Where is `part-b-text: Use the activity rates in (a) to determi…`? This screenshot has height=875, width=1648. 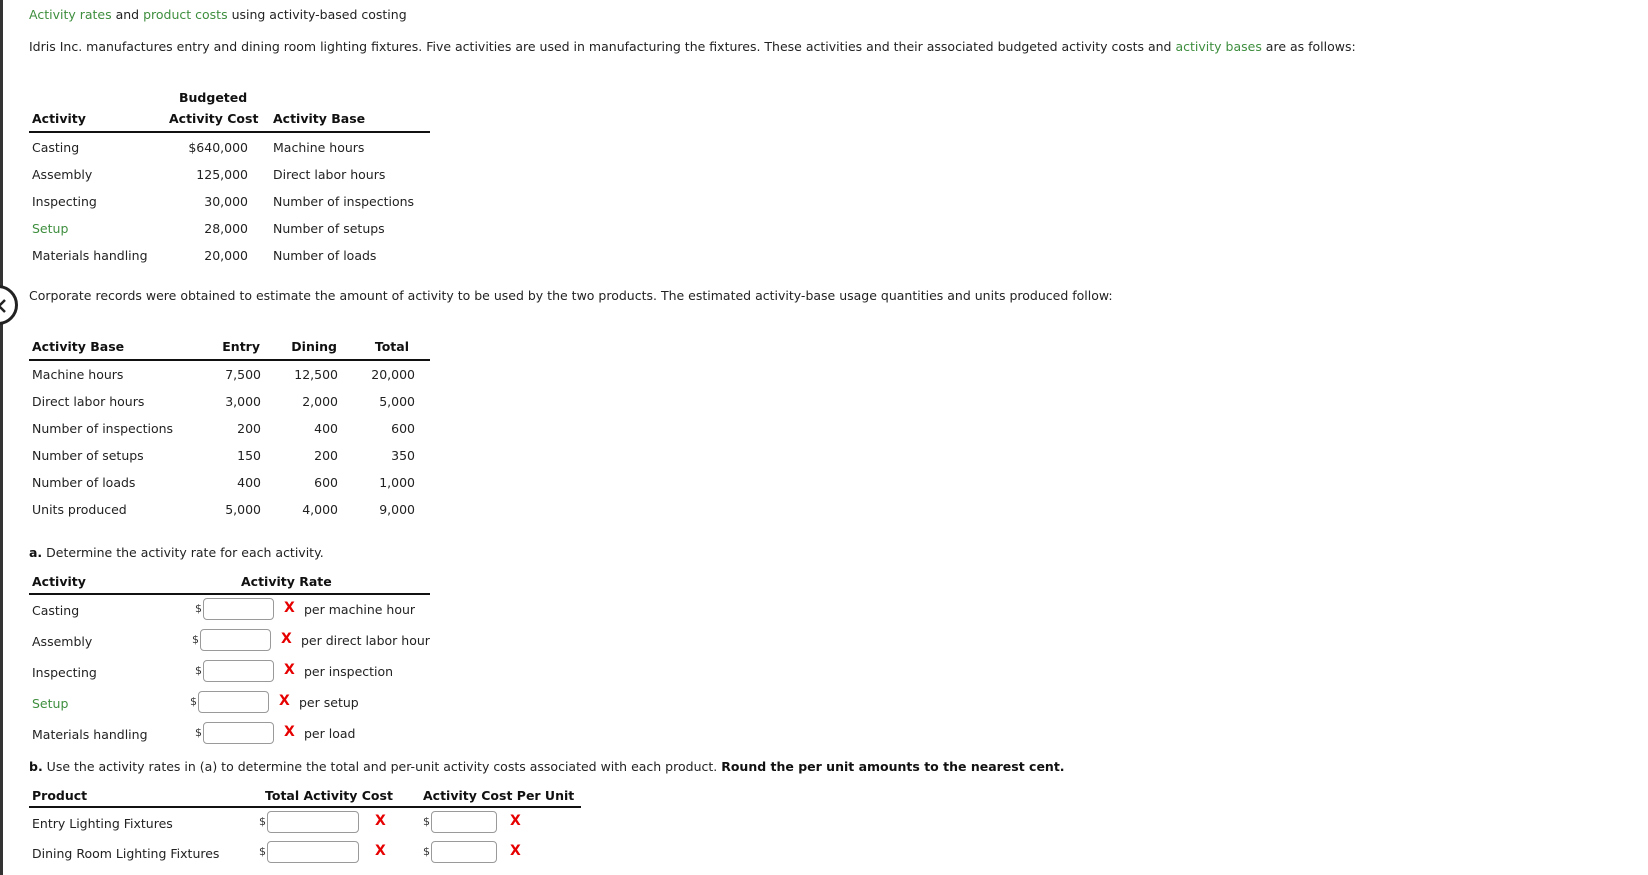 part-b-text: Use the activity rates in (a) to determi… is located at coordinates (382, 766).